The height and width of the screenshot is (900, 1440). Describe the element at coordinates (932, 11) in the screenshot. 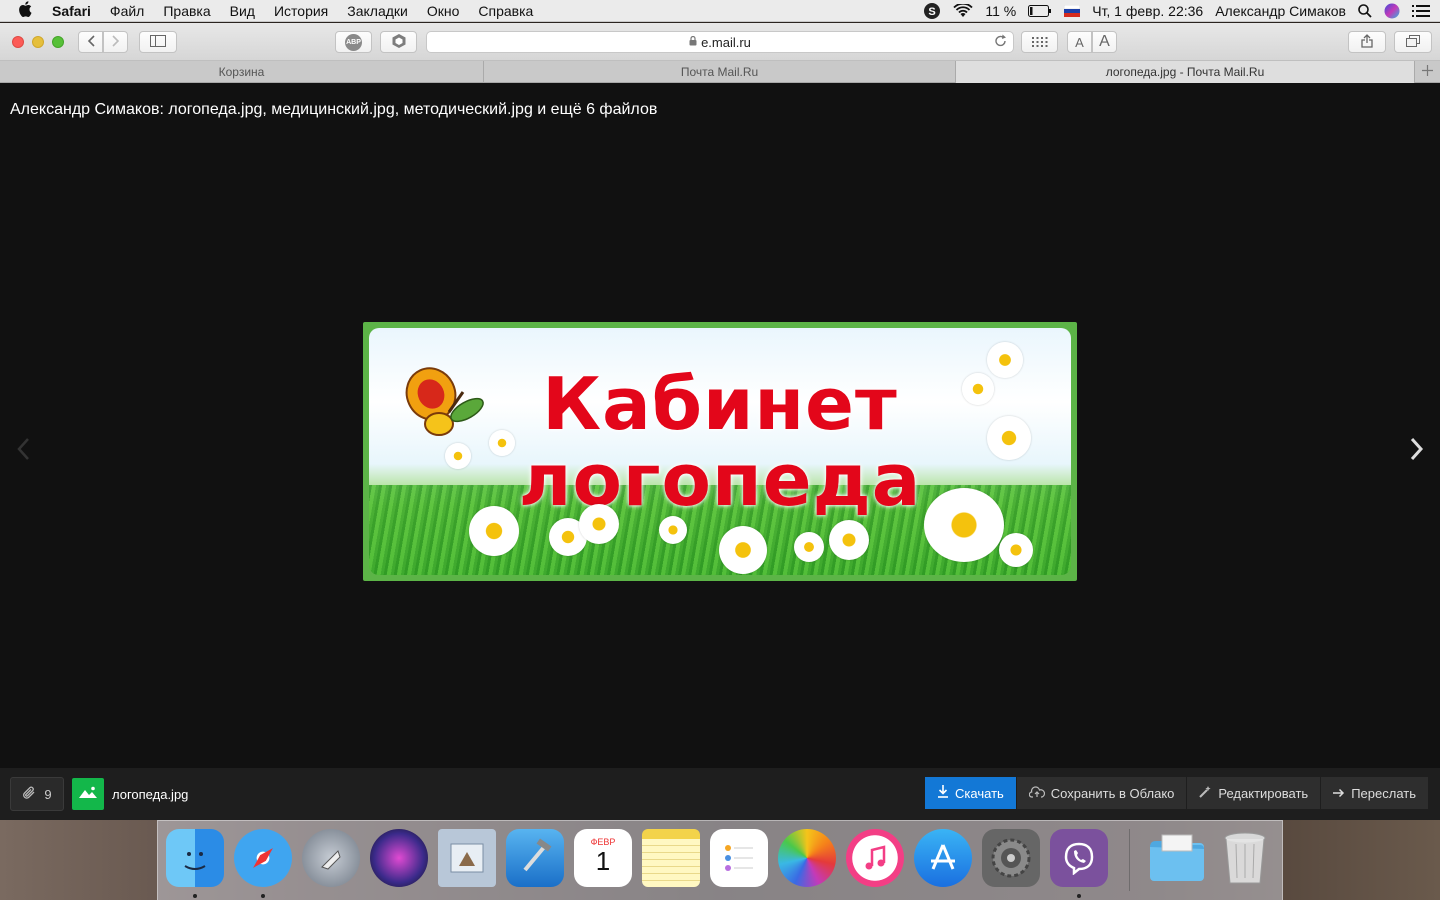

I see `skype-status-icon: S` at that location.